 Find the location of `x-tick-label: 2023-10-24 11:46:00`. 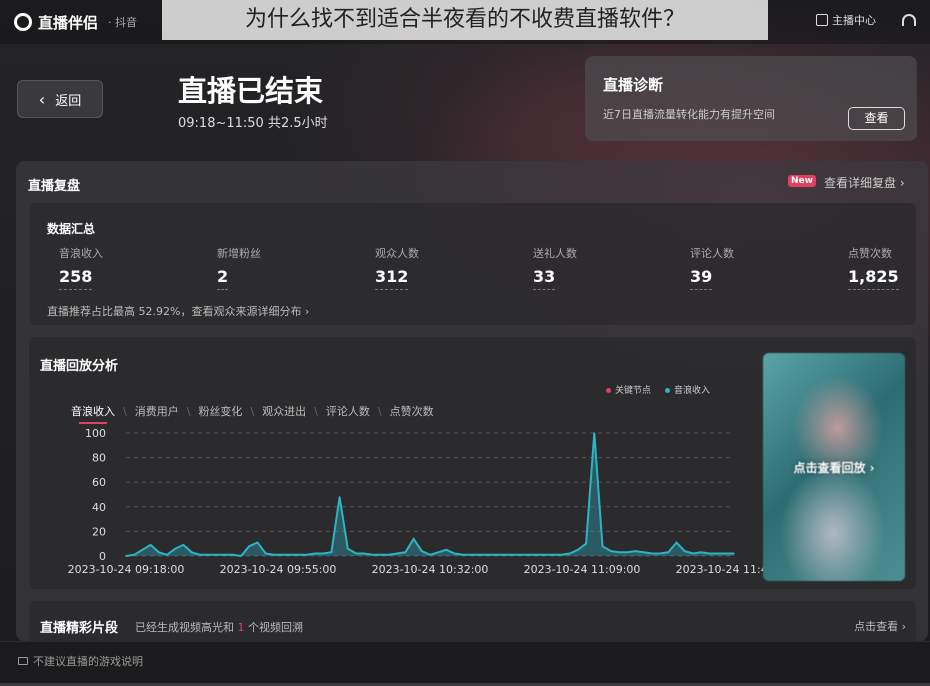

x-tick-label: 2023-10-24 11:46:00 is located at coordinates (720, 569).